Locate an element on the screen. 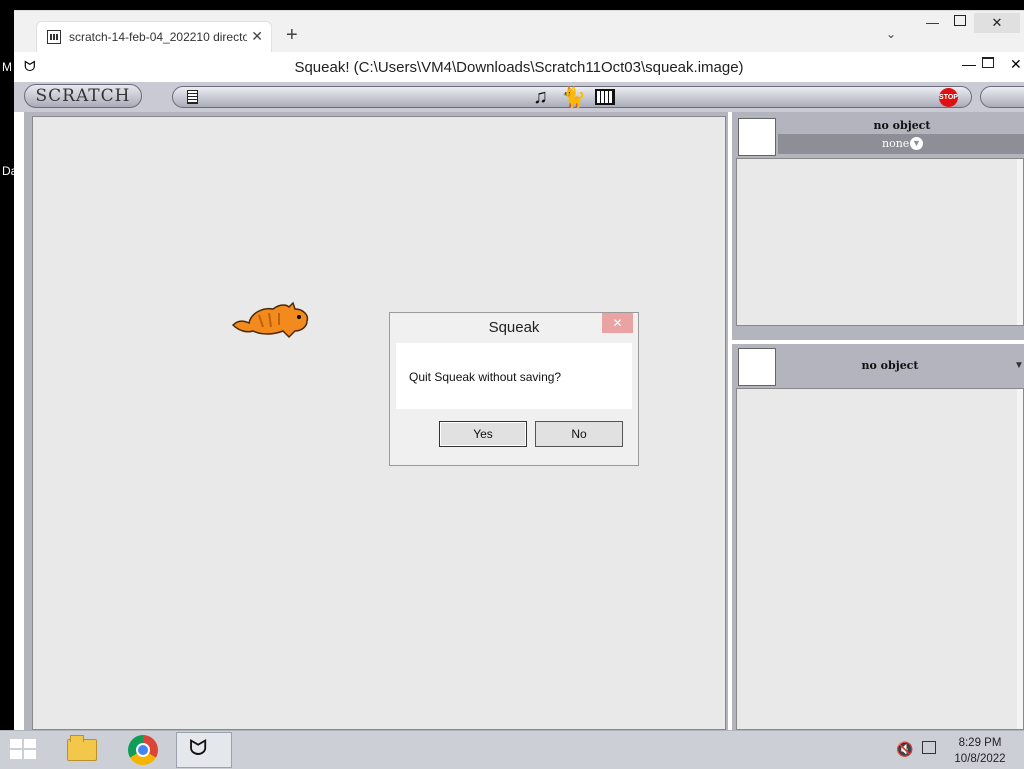 The image size is (1024, 769). browser-minimize-button: — is located at coordinates (932, 22).